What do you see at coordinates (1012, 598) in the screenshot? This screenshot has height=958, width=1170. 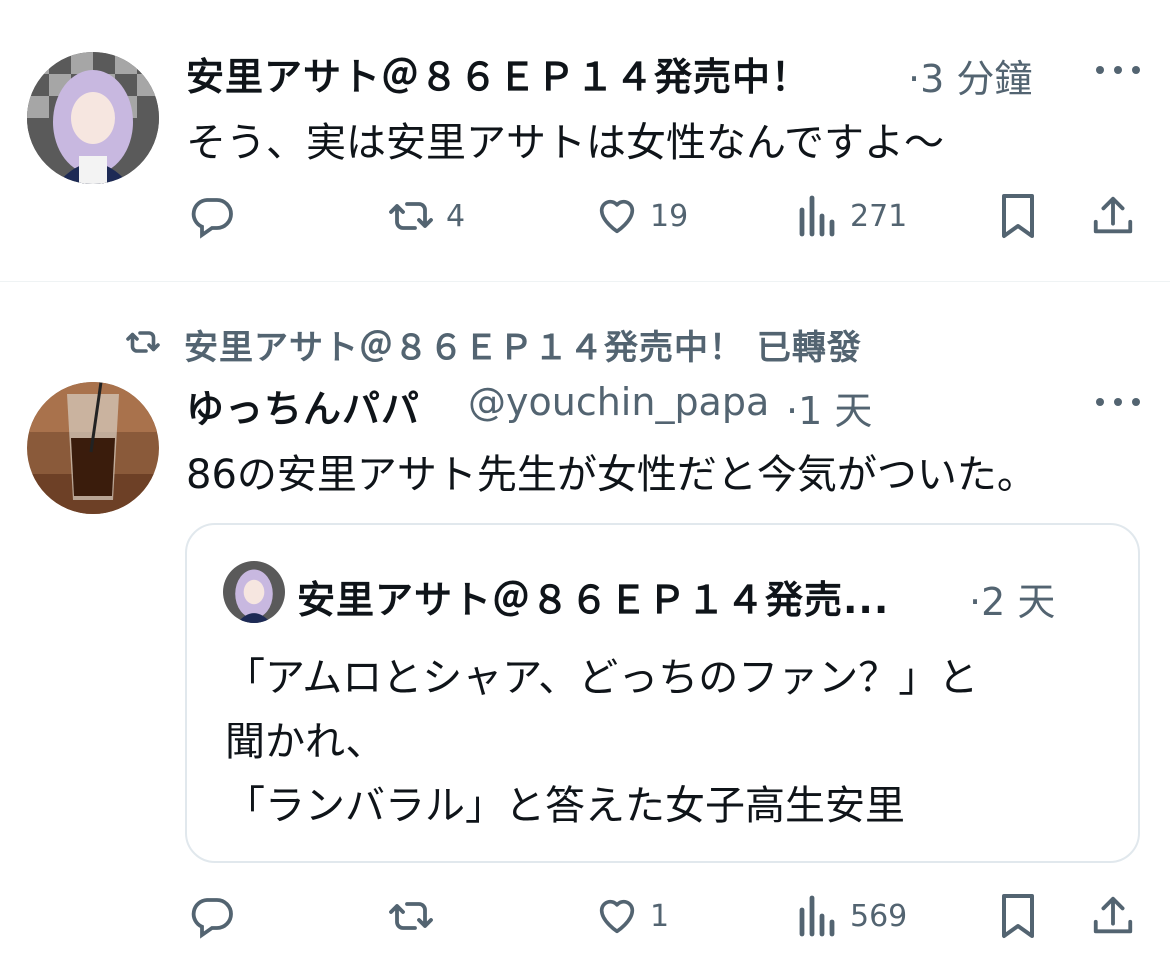 I see `quote-time: ·2 天` at bounding box center [1012, 598].